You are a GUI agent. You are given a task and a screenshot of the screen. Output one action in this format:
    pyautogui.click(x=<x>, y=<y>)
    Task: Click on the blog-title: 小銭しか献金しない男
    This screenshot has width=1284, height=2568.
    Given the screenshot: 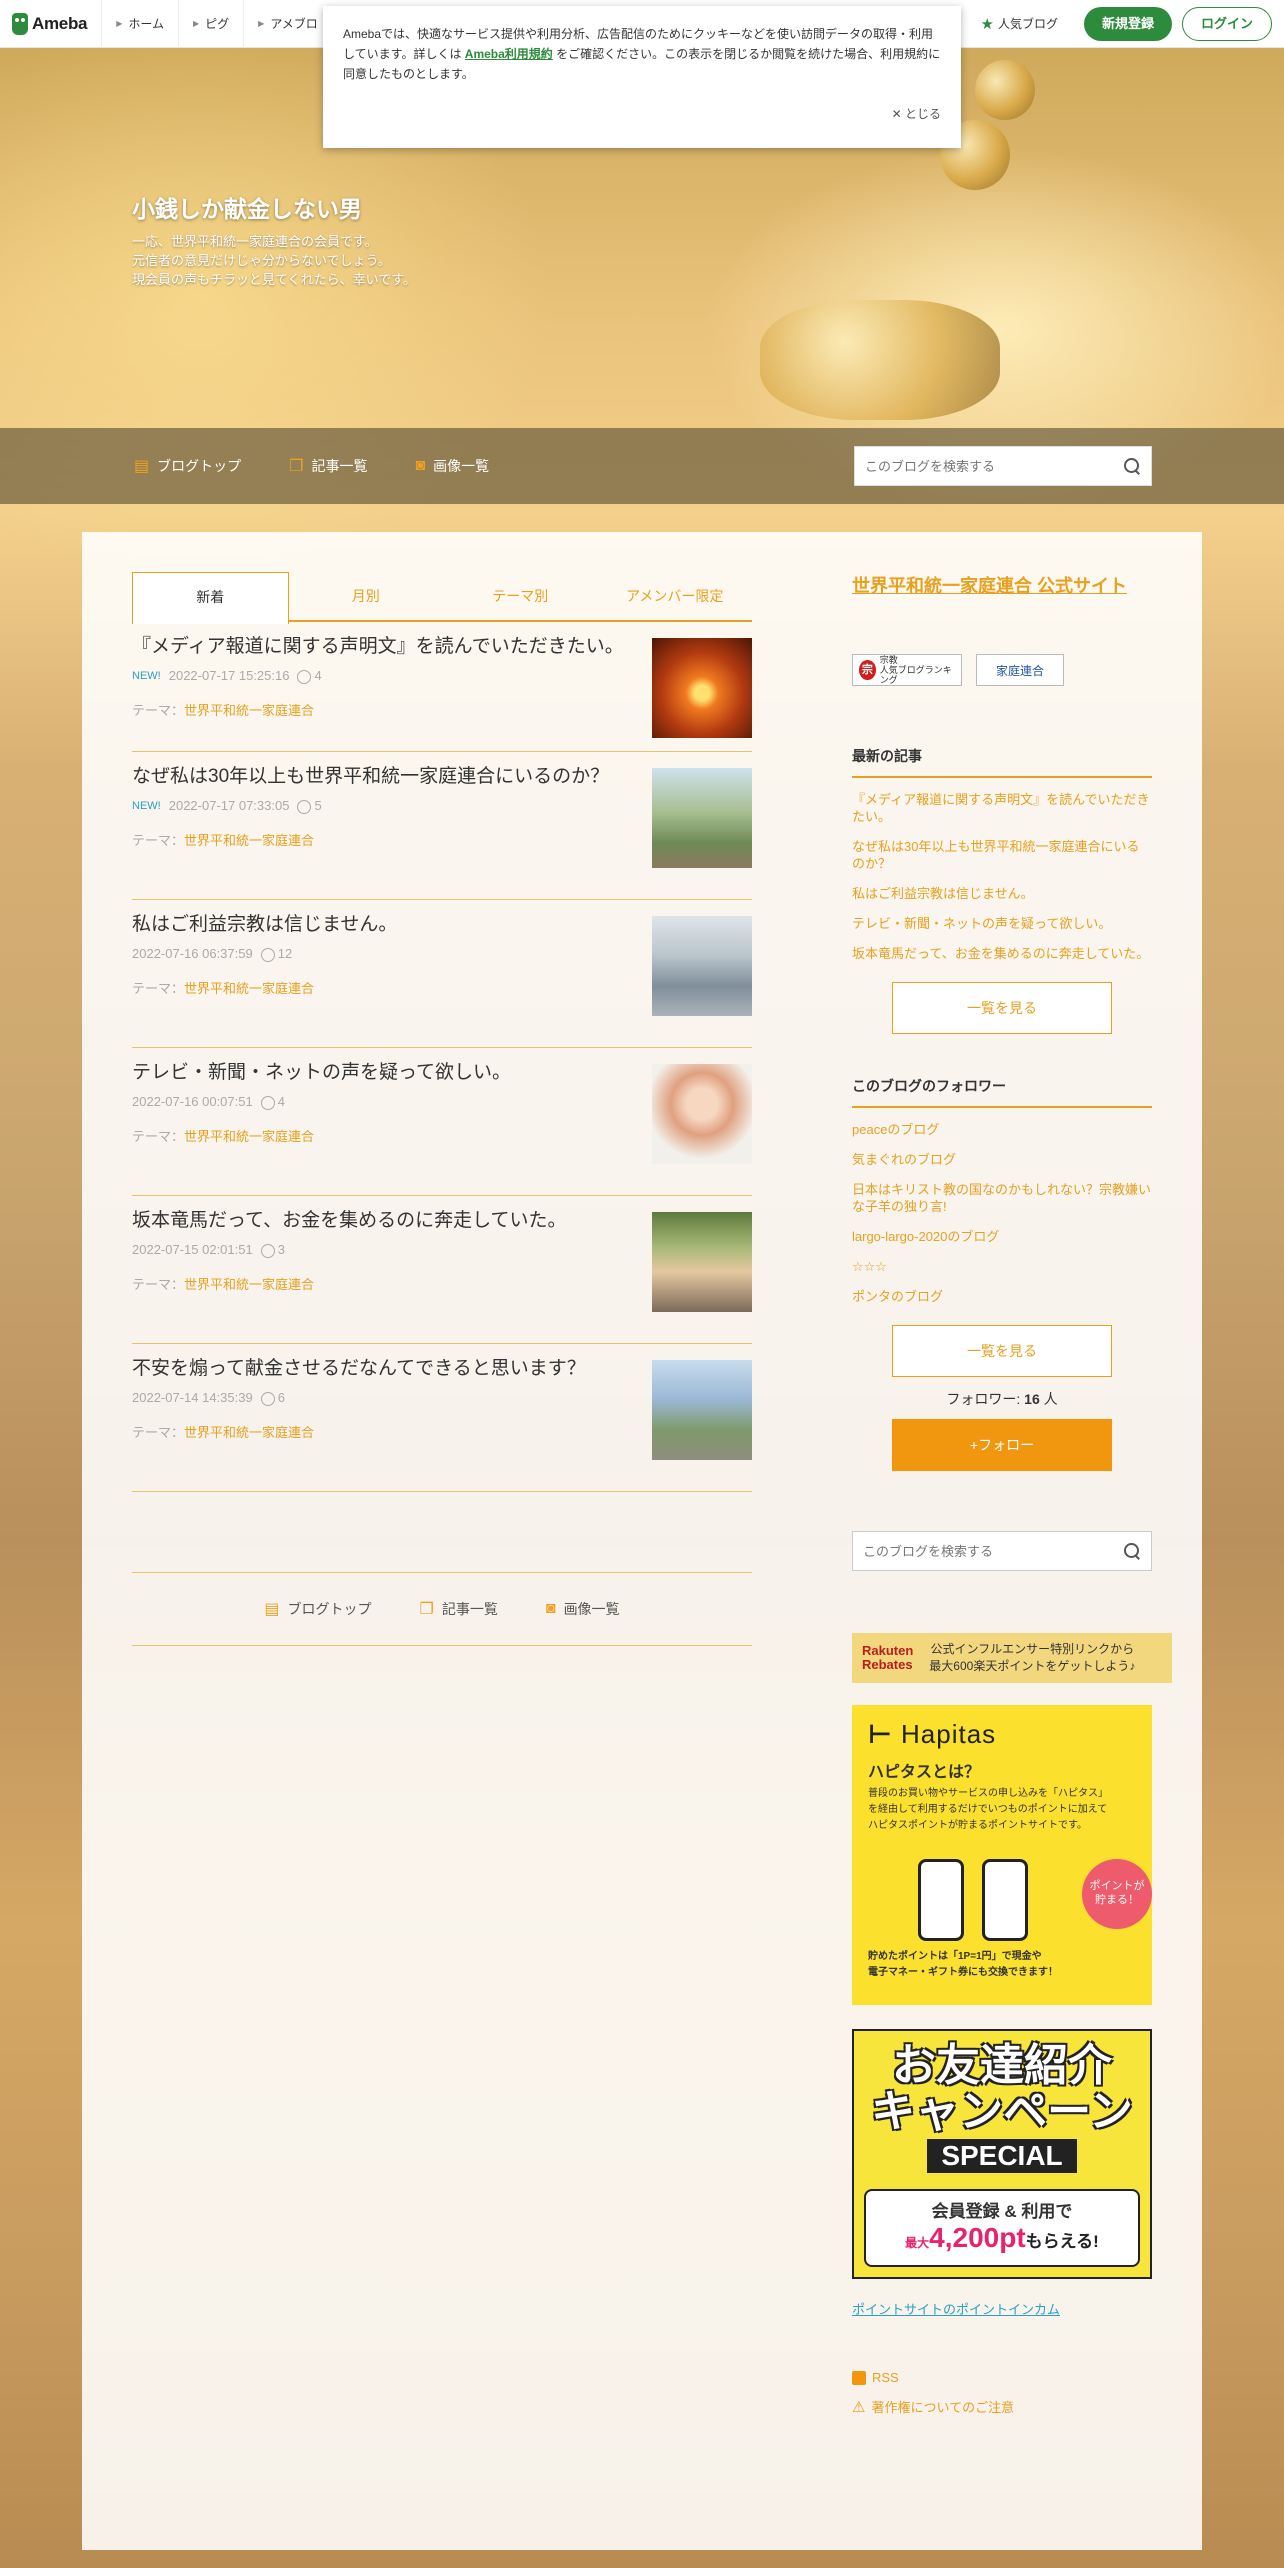 What is the action you would take?
    pyautogui.click(x=247, y=207)
    